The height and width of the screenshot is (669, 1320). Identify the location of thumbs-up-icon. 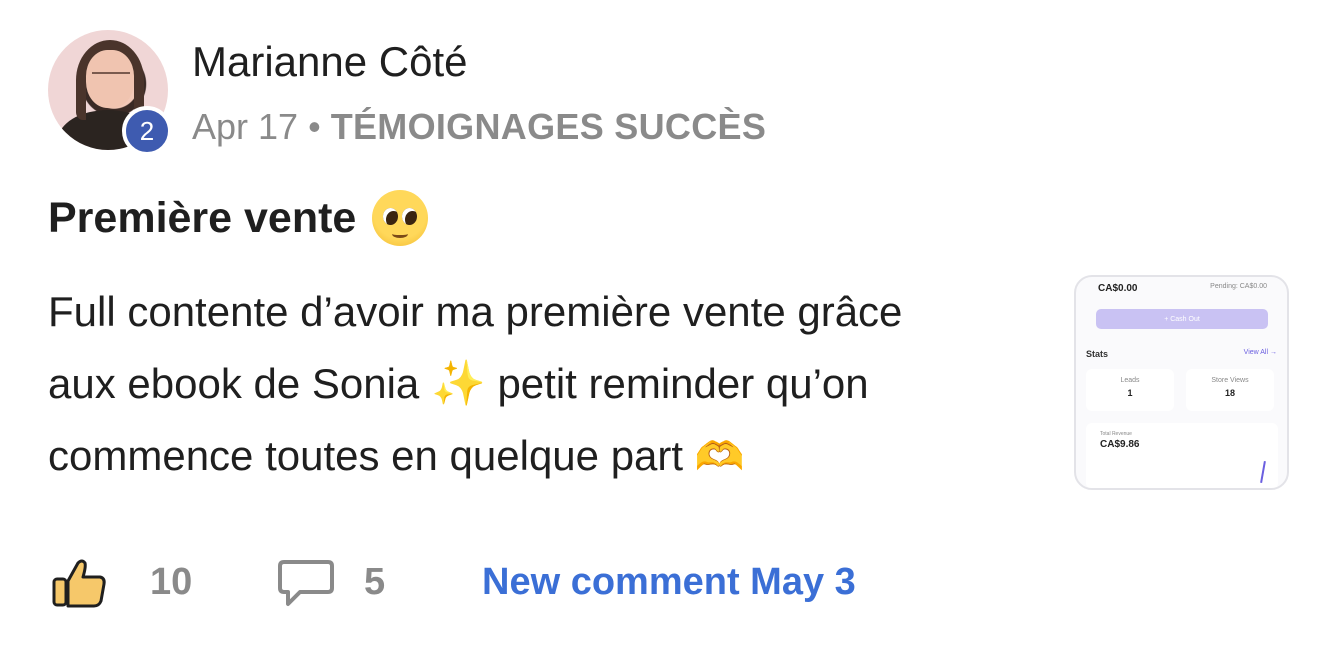
(80, 582).